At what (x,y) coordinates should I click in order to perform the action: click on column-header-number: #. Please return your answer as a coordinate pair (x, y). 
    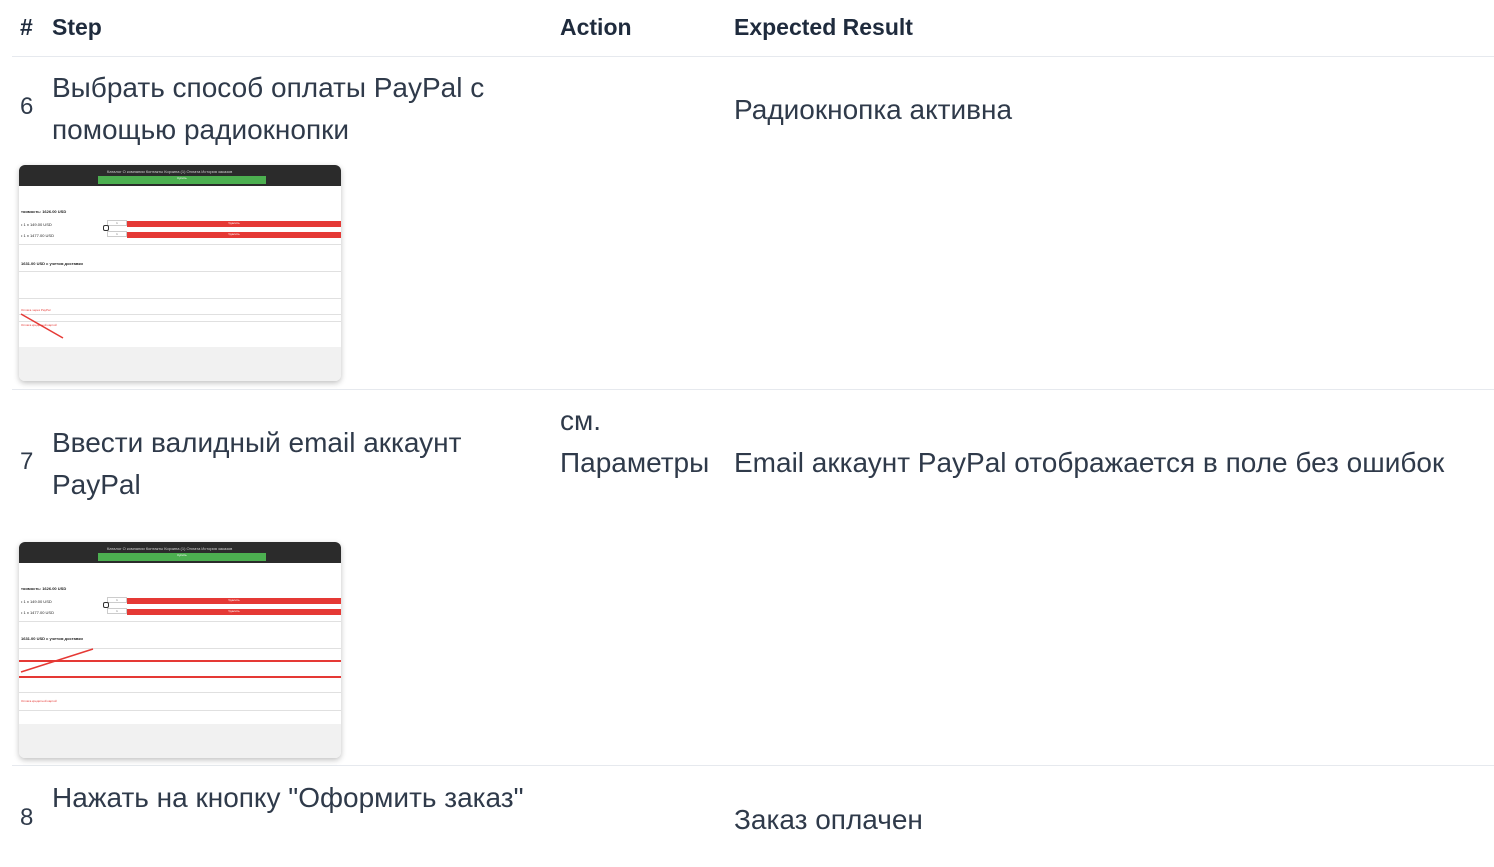
    Looking at the image, I should click on (26, 27).